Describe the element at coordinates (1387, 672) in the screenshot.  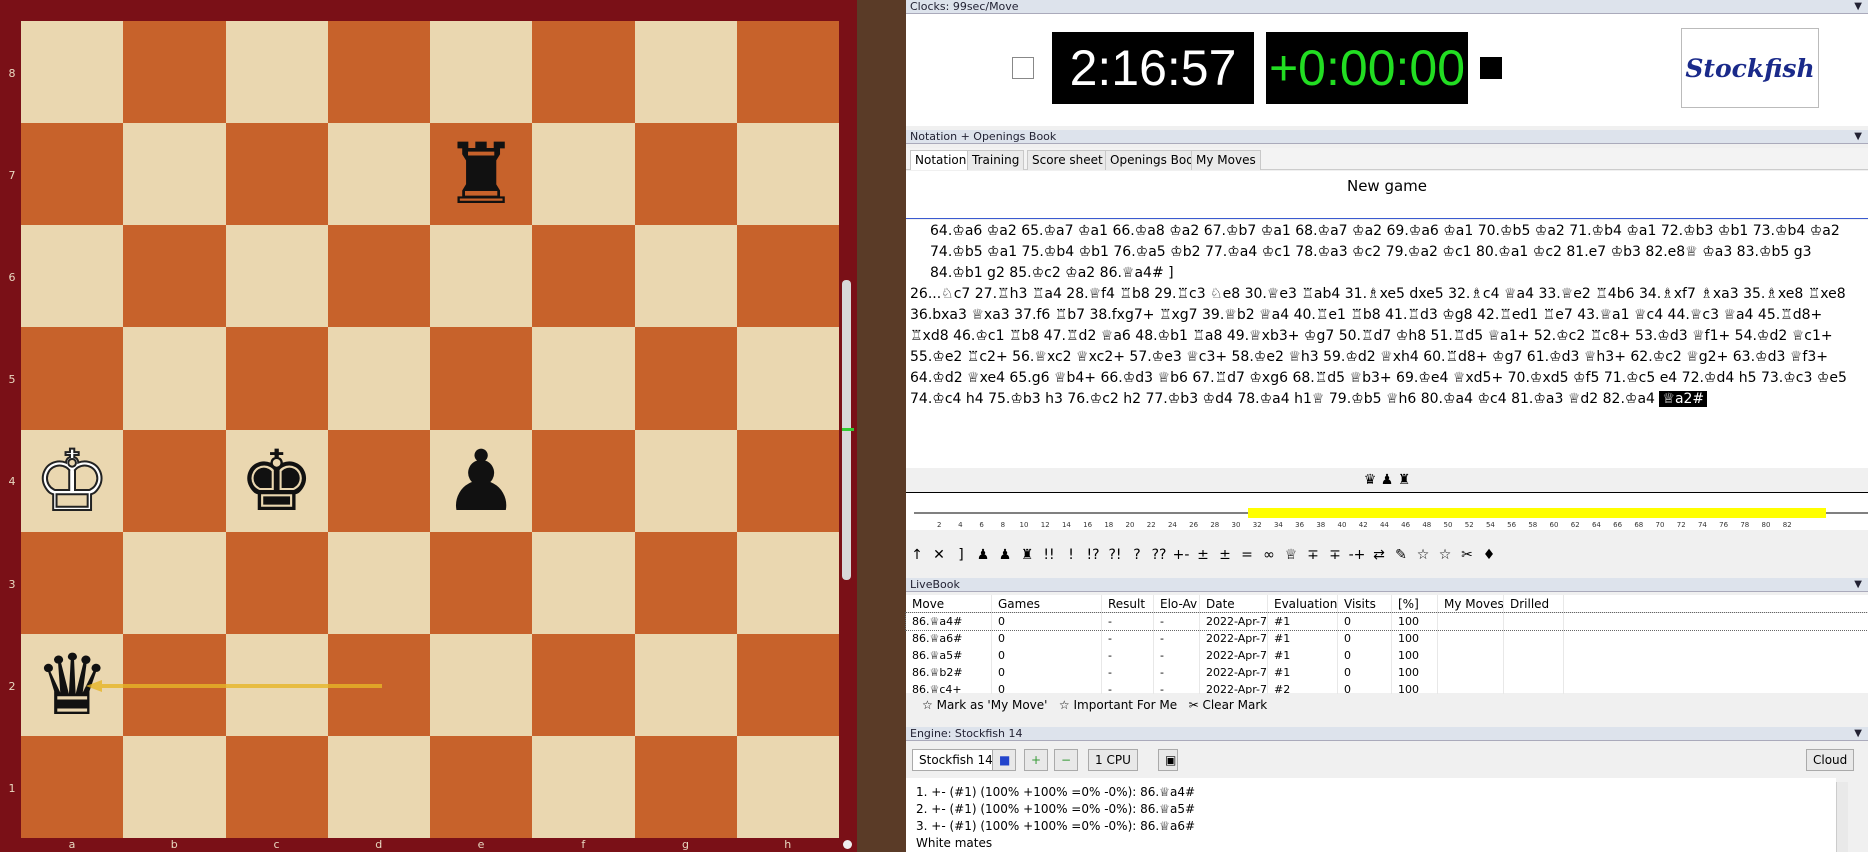
I see `table-row: 86.♕b2# 0- -2022-Apr-7 #1 0 100` at that location.